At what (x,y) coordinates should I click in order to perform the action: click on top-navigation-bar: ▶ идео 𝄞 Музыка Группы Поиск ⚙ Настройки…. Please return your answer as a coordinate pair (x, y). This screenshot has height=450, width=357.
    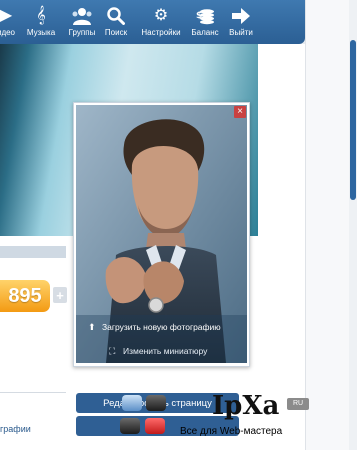
    Looking at the image, I should click on (152, 22).